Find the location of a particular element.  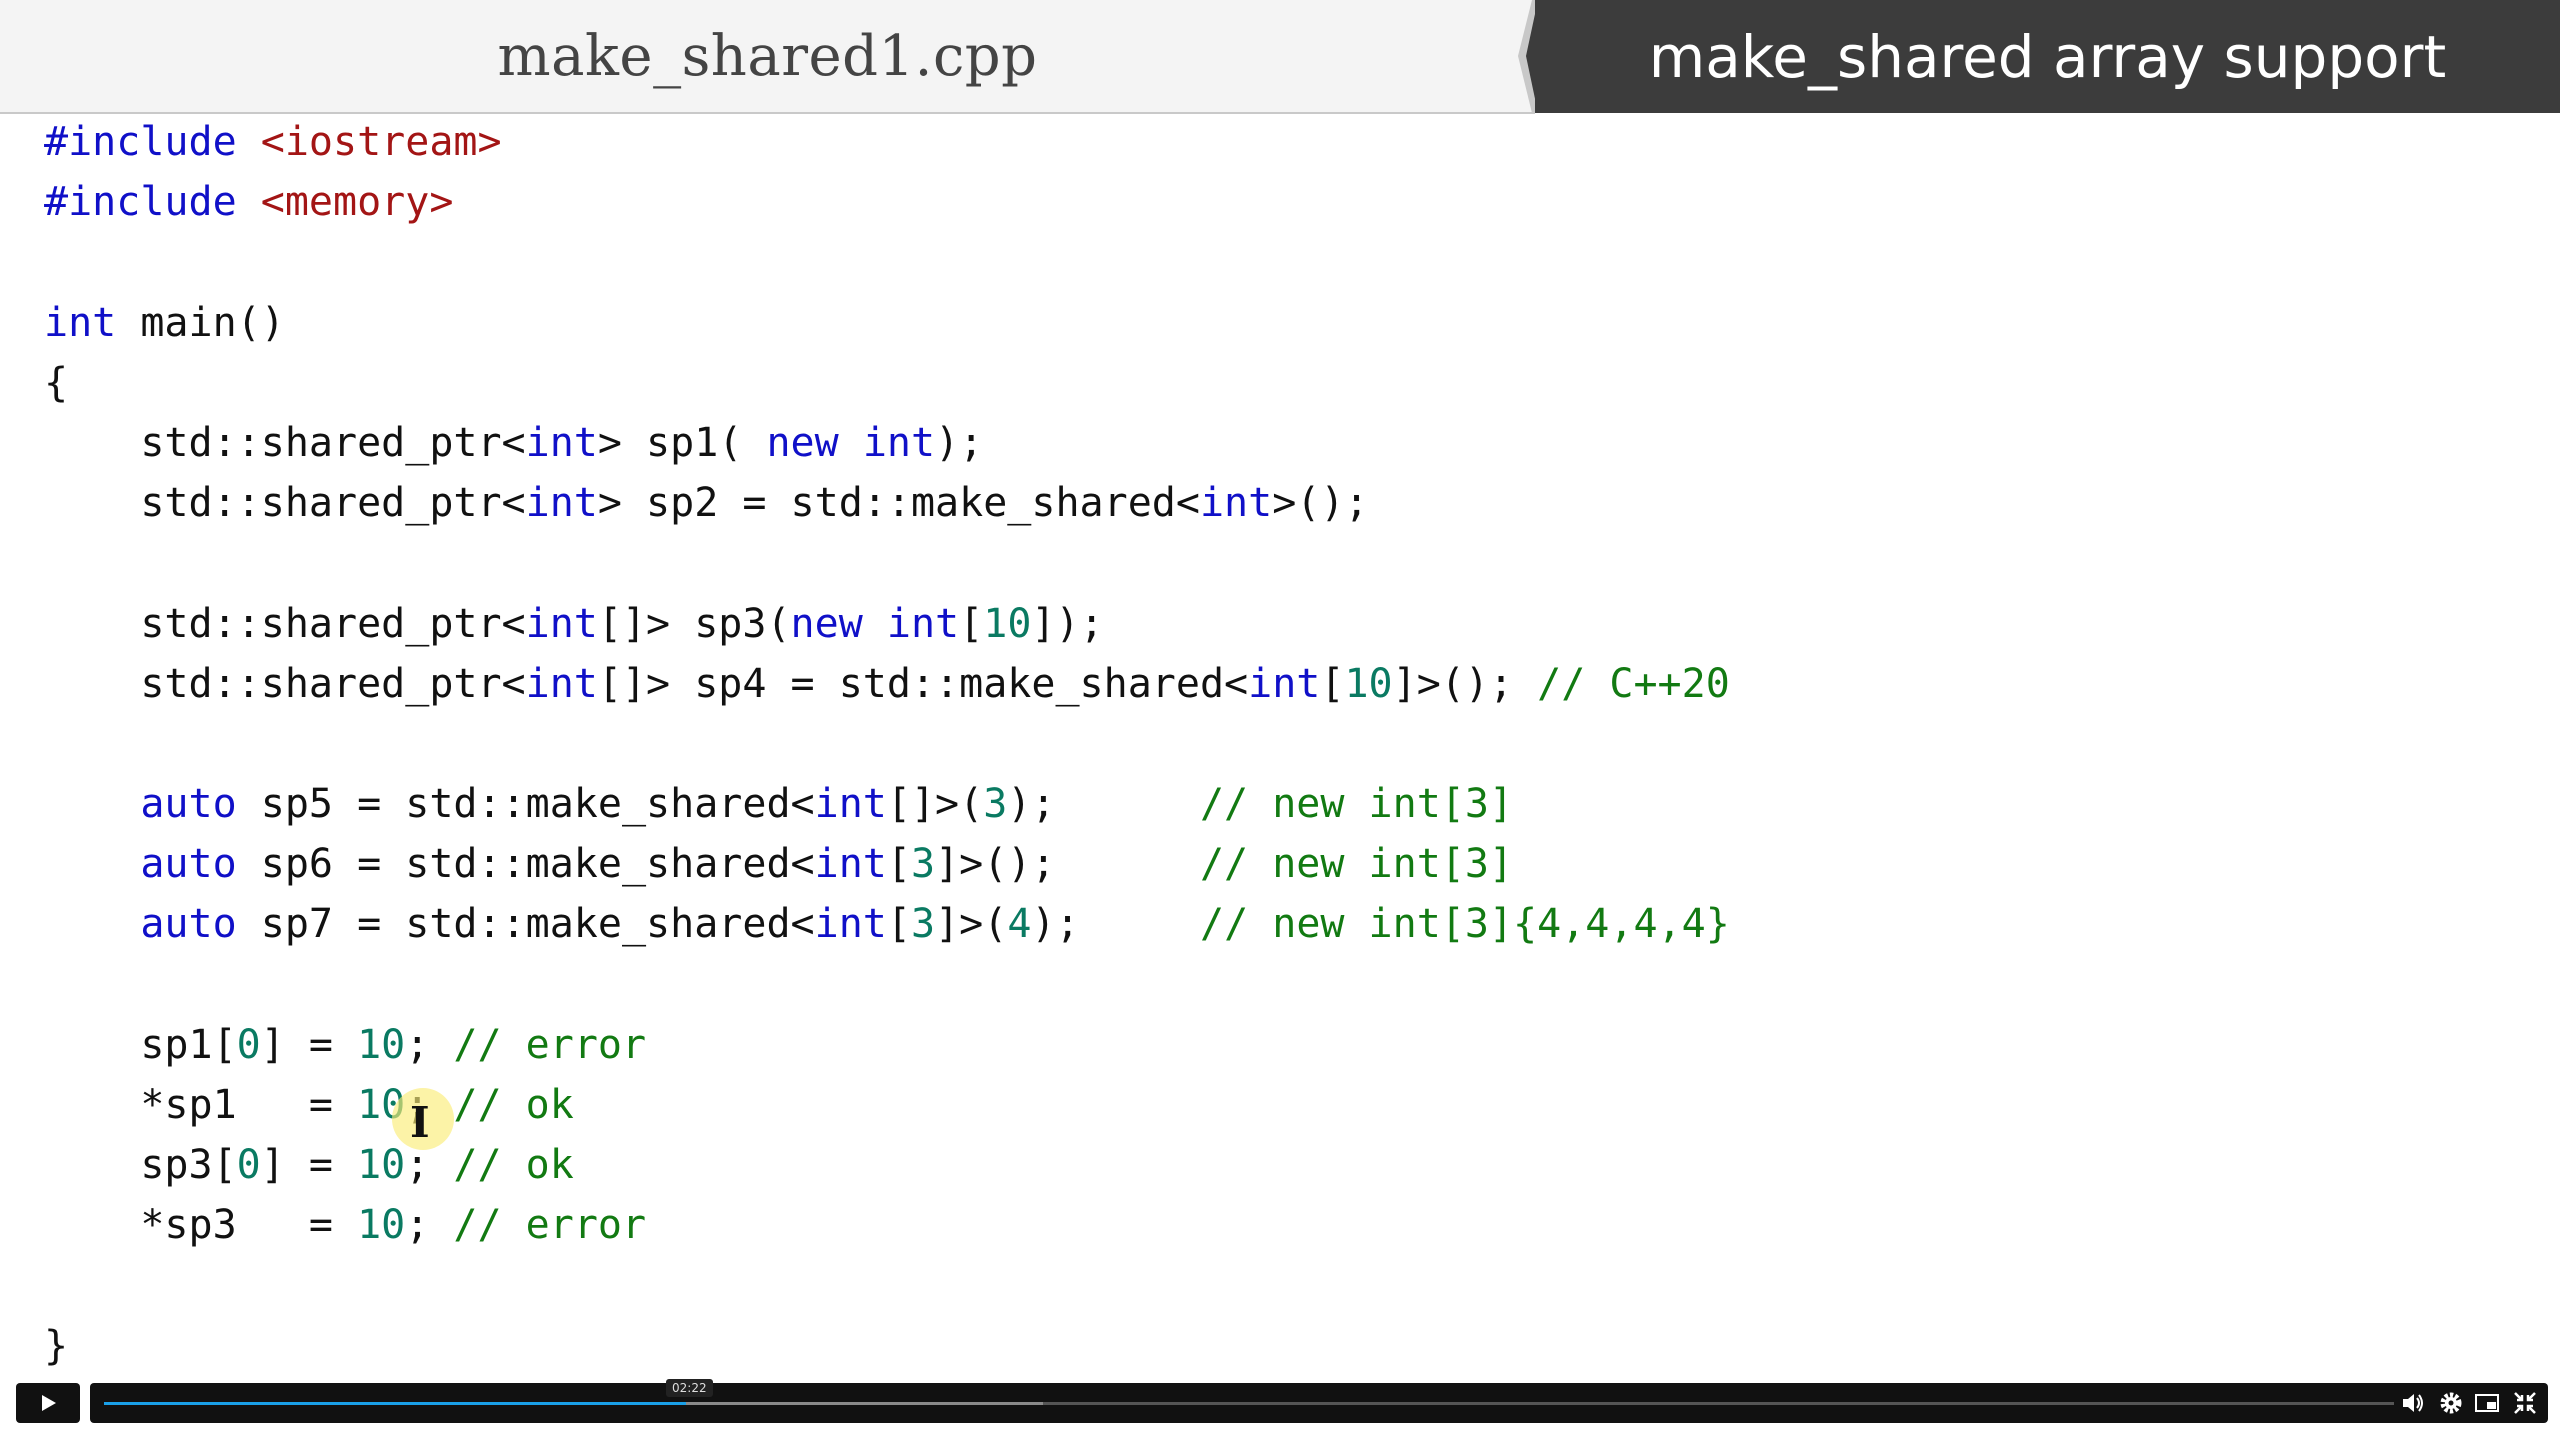

volume-icon is located at coordinates (2413, 1403).